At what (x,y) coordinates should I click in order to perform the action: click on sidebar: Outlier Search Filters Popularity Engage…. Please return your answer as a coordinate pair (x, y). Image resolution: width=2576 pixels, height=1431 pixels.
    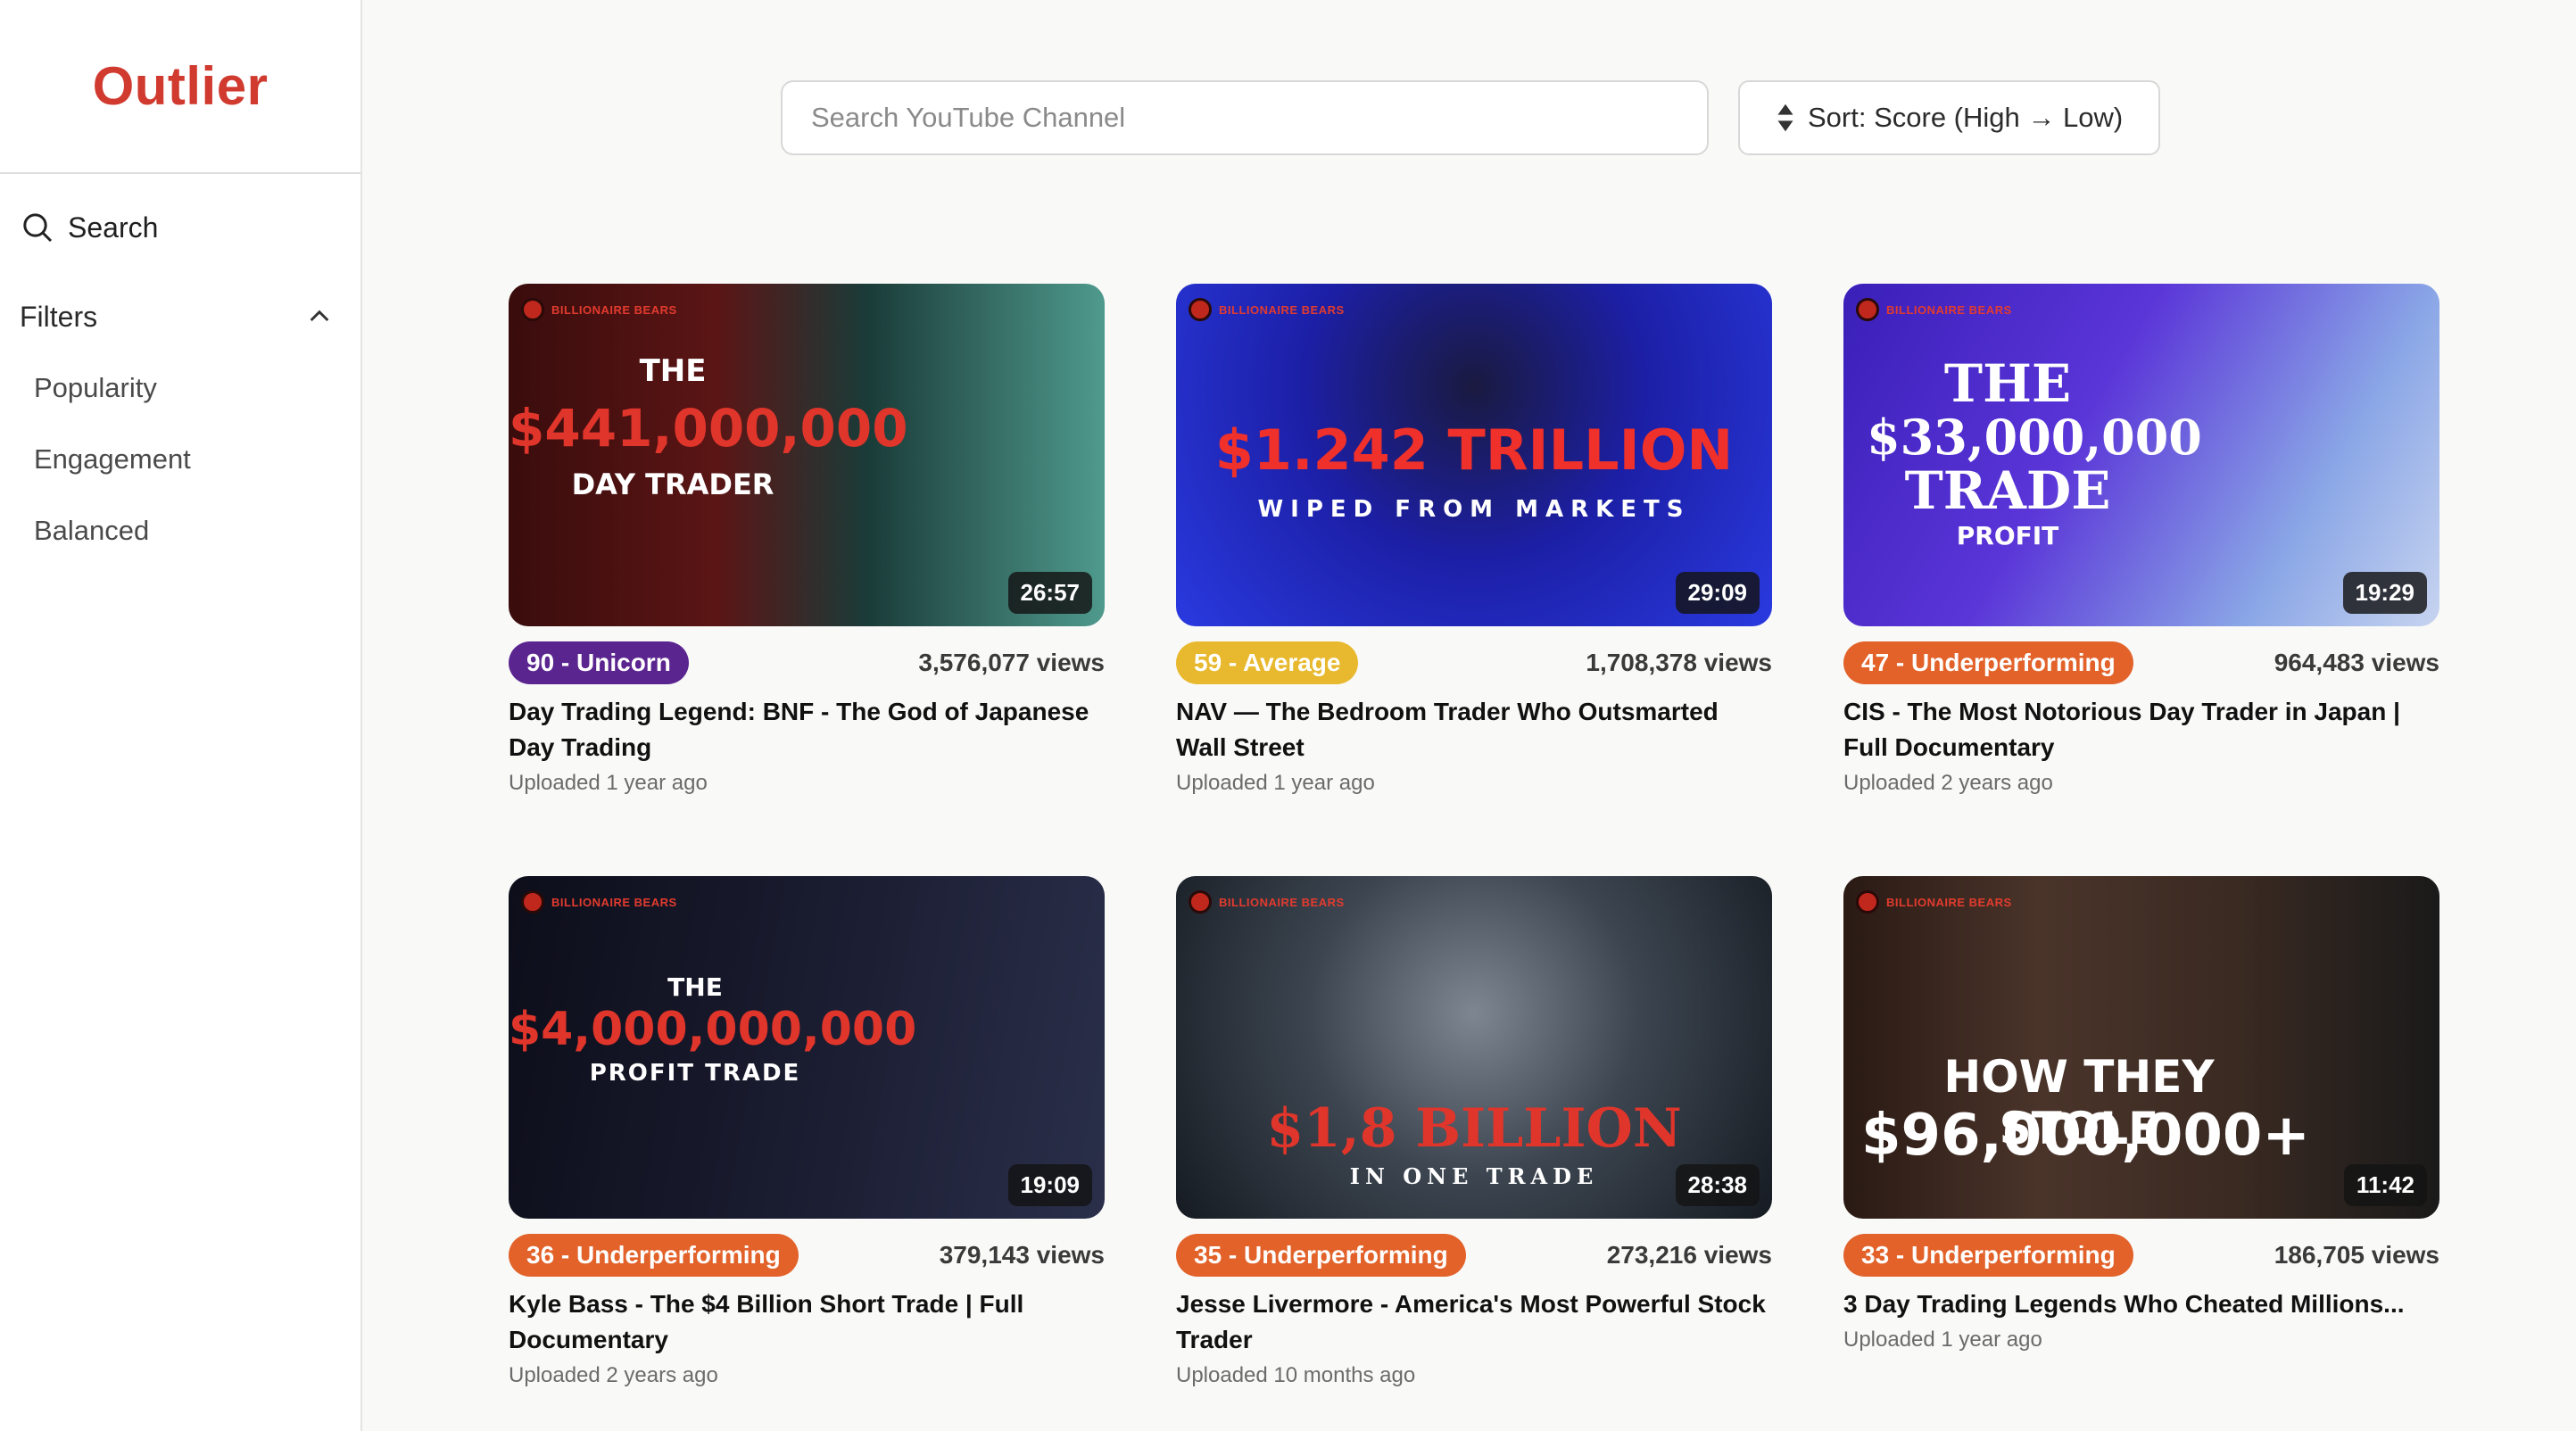
    Looking at the image, I should click on (181, 715).